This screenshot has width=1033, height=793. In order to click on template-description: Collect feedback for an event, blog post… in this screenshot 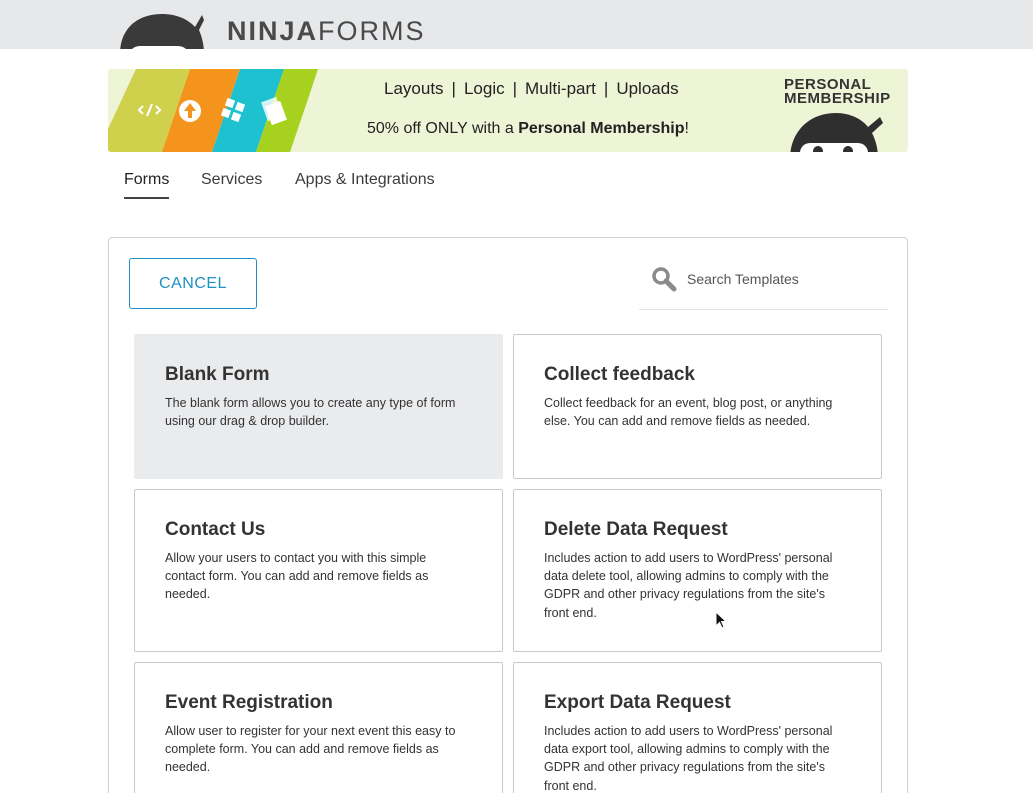, I will do `click(688, 412)`.